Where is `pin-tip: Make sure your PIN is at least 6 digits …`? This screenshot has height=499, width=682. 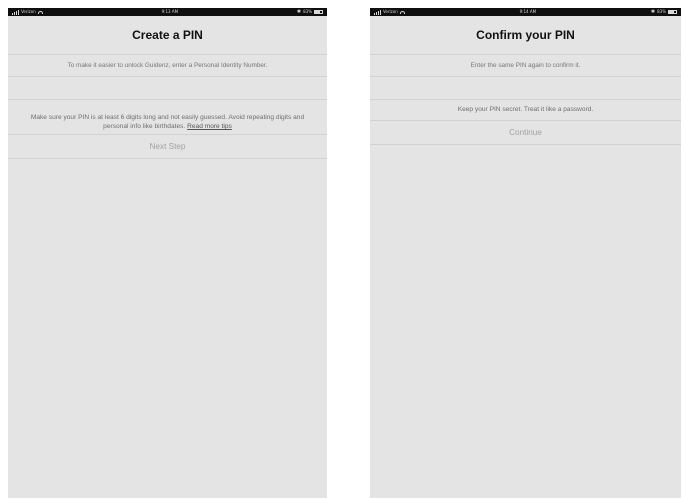 pin-tip: Make sure your PIN is at least 6 digits … is located at coordinates (167, 122).